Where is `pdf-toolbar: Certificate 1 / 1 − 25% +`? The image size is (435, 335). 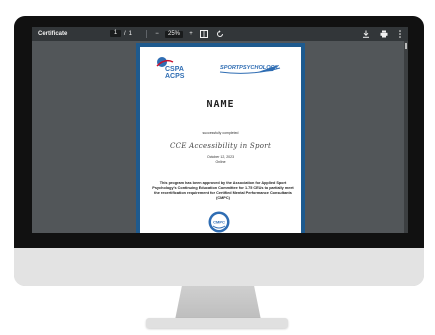 pdf-toolbar: Certificate 1 / 1 − 25% + is located at coordinates (220, 34).